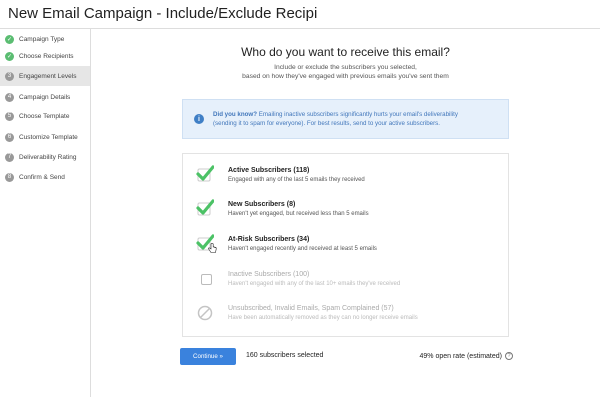 Image resolution: width=600 pixels, height=397 pixels. What do you see at coordinates (345, 52) in the screenshot?
I see `question-heading: Who do you want to receive this email?` at bounding box center [345, 52].